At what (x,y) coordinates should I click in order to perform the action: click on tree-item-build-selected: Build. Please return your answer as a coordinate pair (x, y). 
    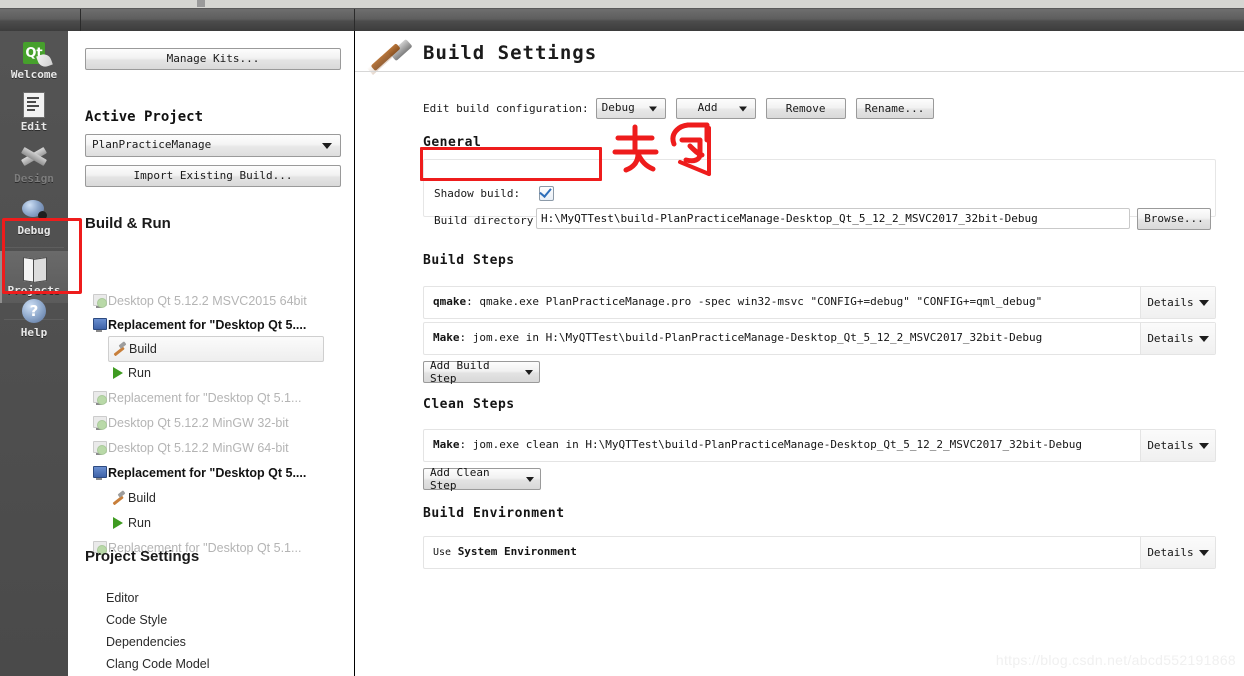
    Looking at the image, I should click on (216, 349).